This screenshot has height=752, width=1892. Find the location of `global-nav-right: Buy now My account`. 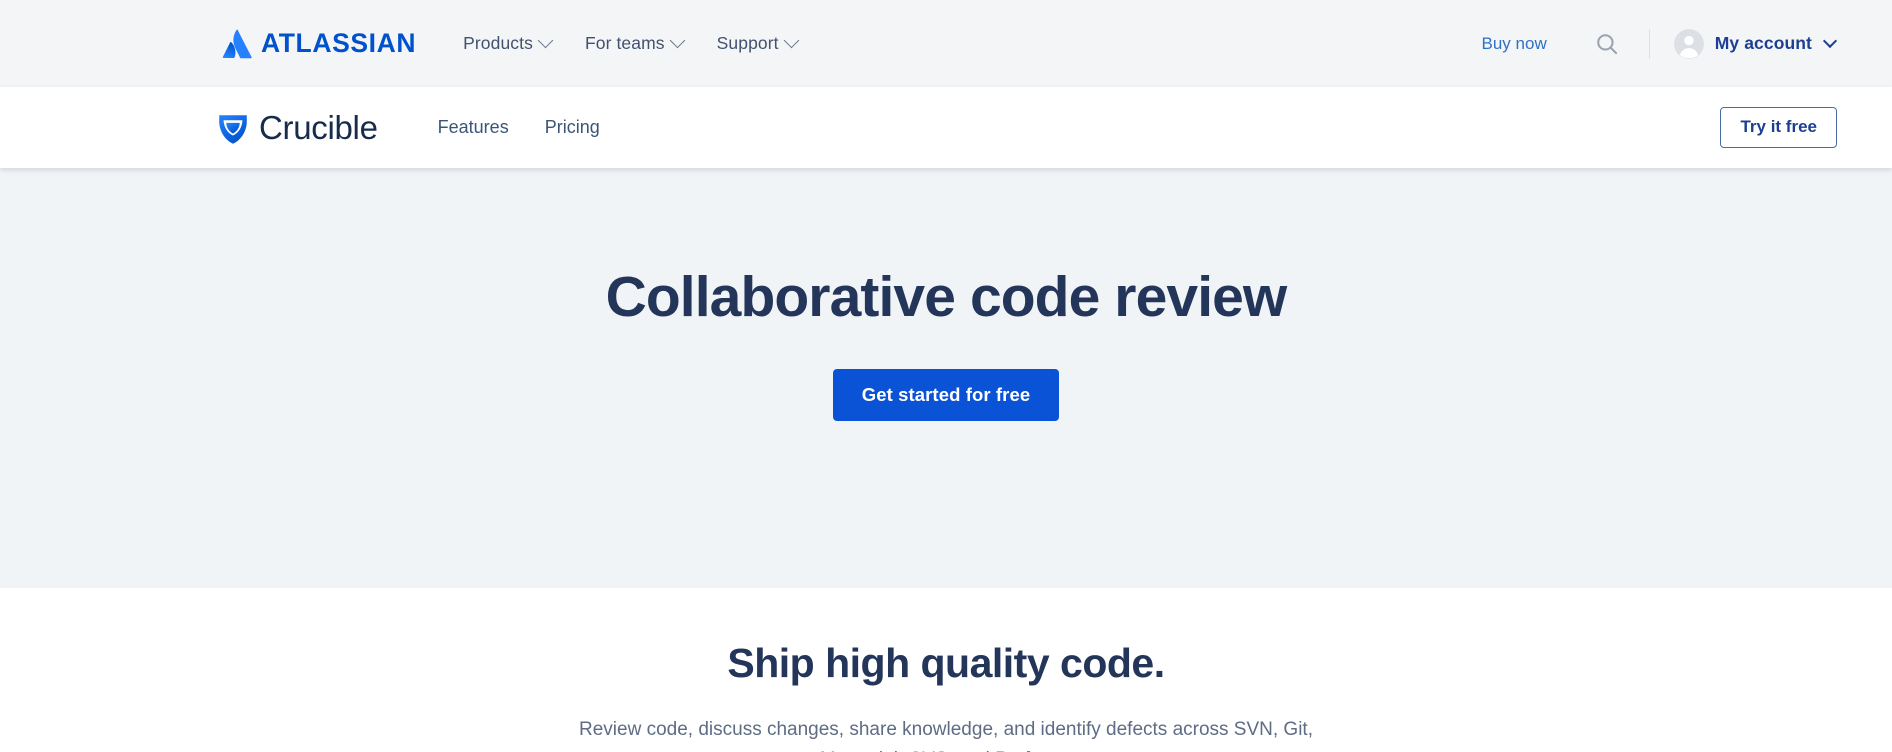

global-nav-right: Buy now My account is located at coordinates (1655, 44).